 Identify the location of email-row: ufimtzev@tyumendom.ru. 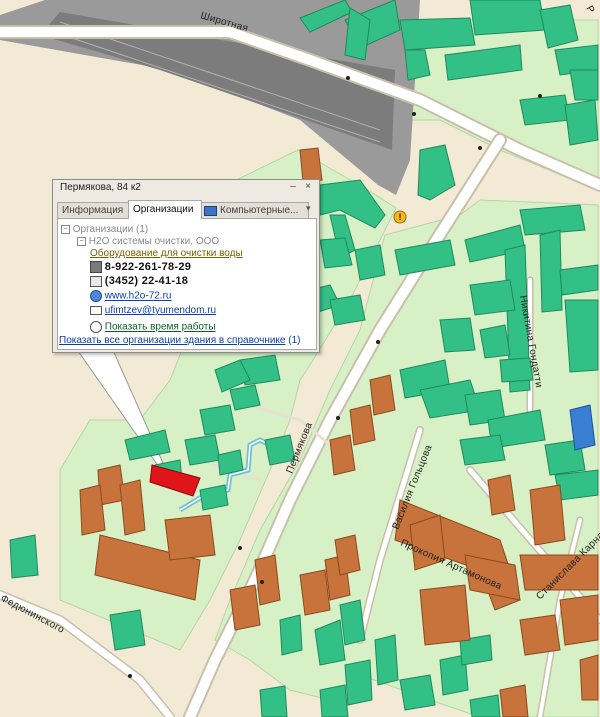
(153, 311).